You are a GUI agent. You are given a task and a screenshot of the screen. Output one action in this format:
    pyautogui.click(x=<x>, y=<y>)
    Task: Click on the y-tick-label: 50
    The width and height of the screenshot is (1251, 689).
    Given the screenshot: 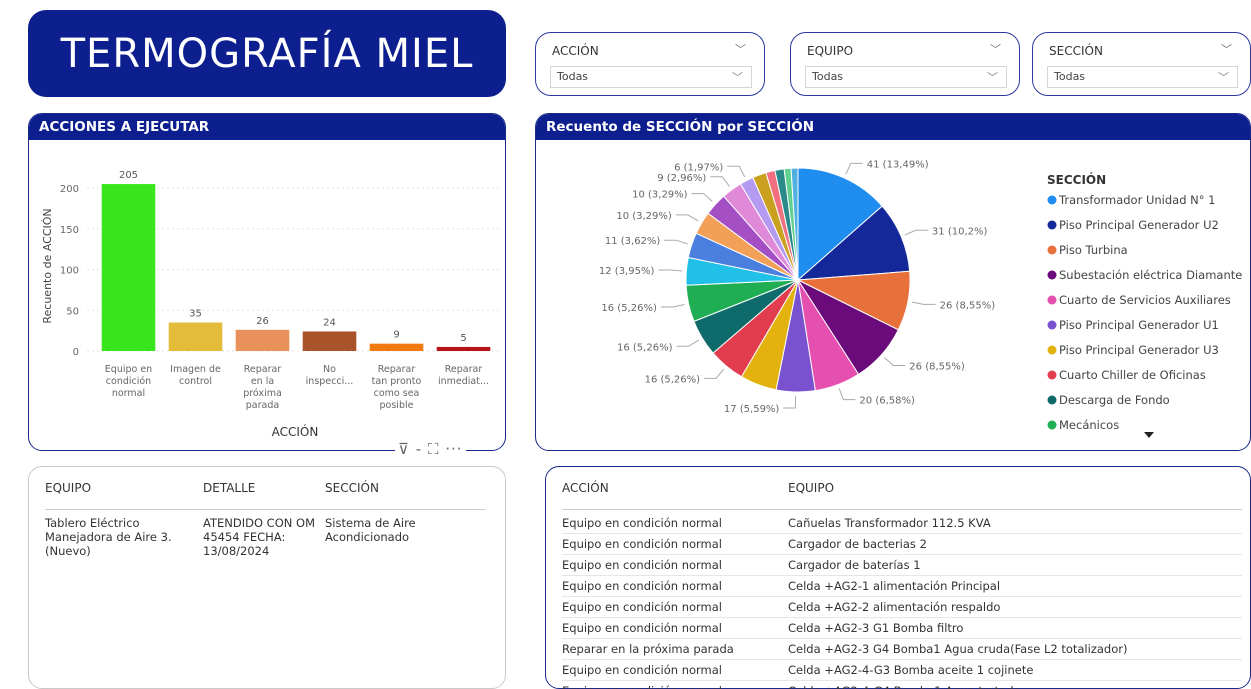 What is the action you would take?
    pyautogui.click(x=72, y=311)
    